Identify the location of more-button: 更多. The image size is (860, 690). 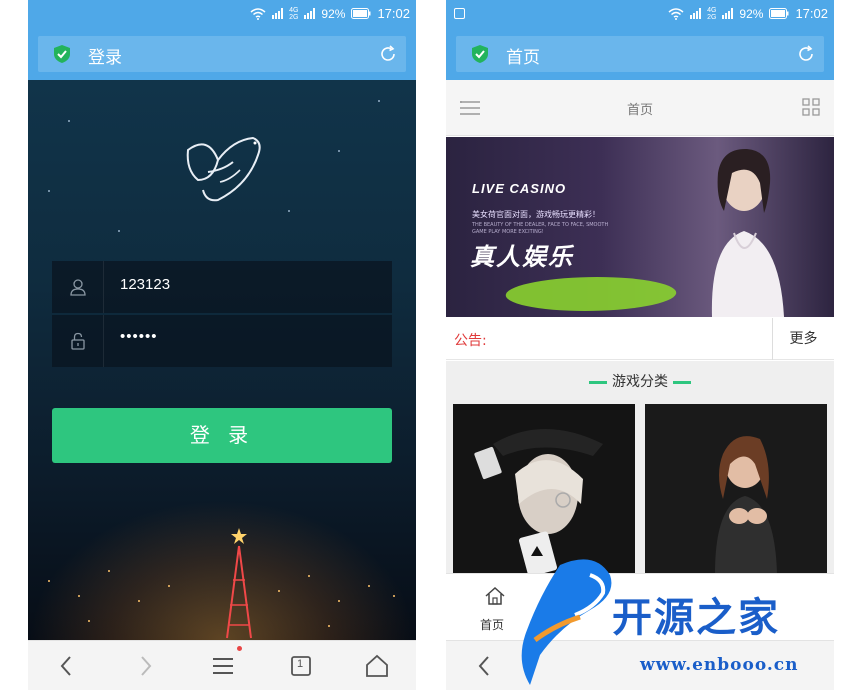
(803, 339).